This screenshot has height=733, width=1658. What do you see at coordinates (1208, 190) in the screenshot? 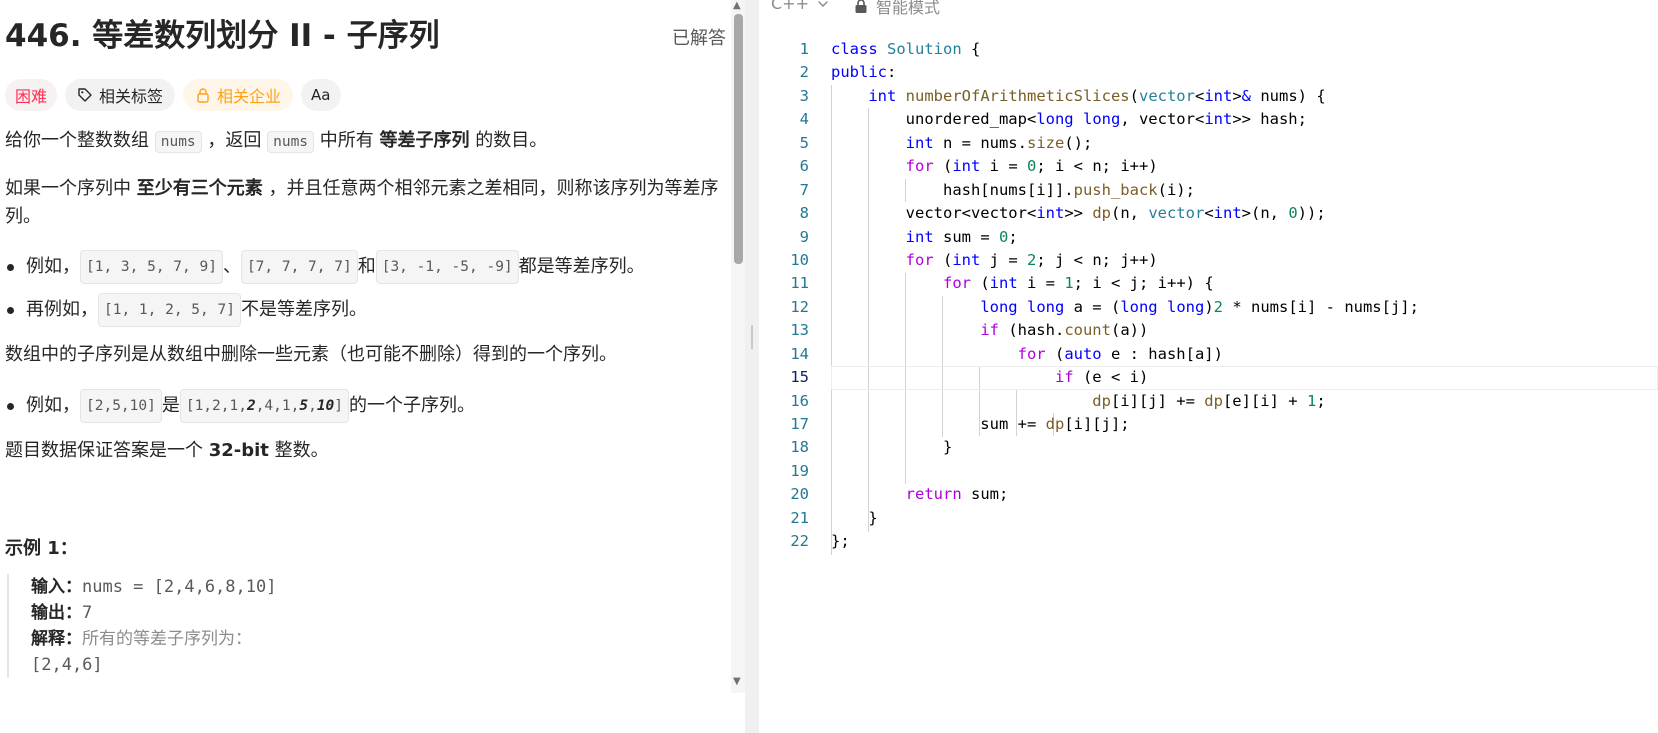
I see `code-line: 7 hash[nums[i]].push_back(i);` at bounding box center [1208, 190].